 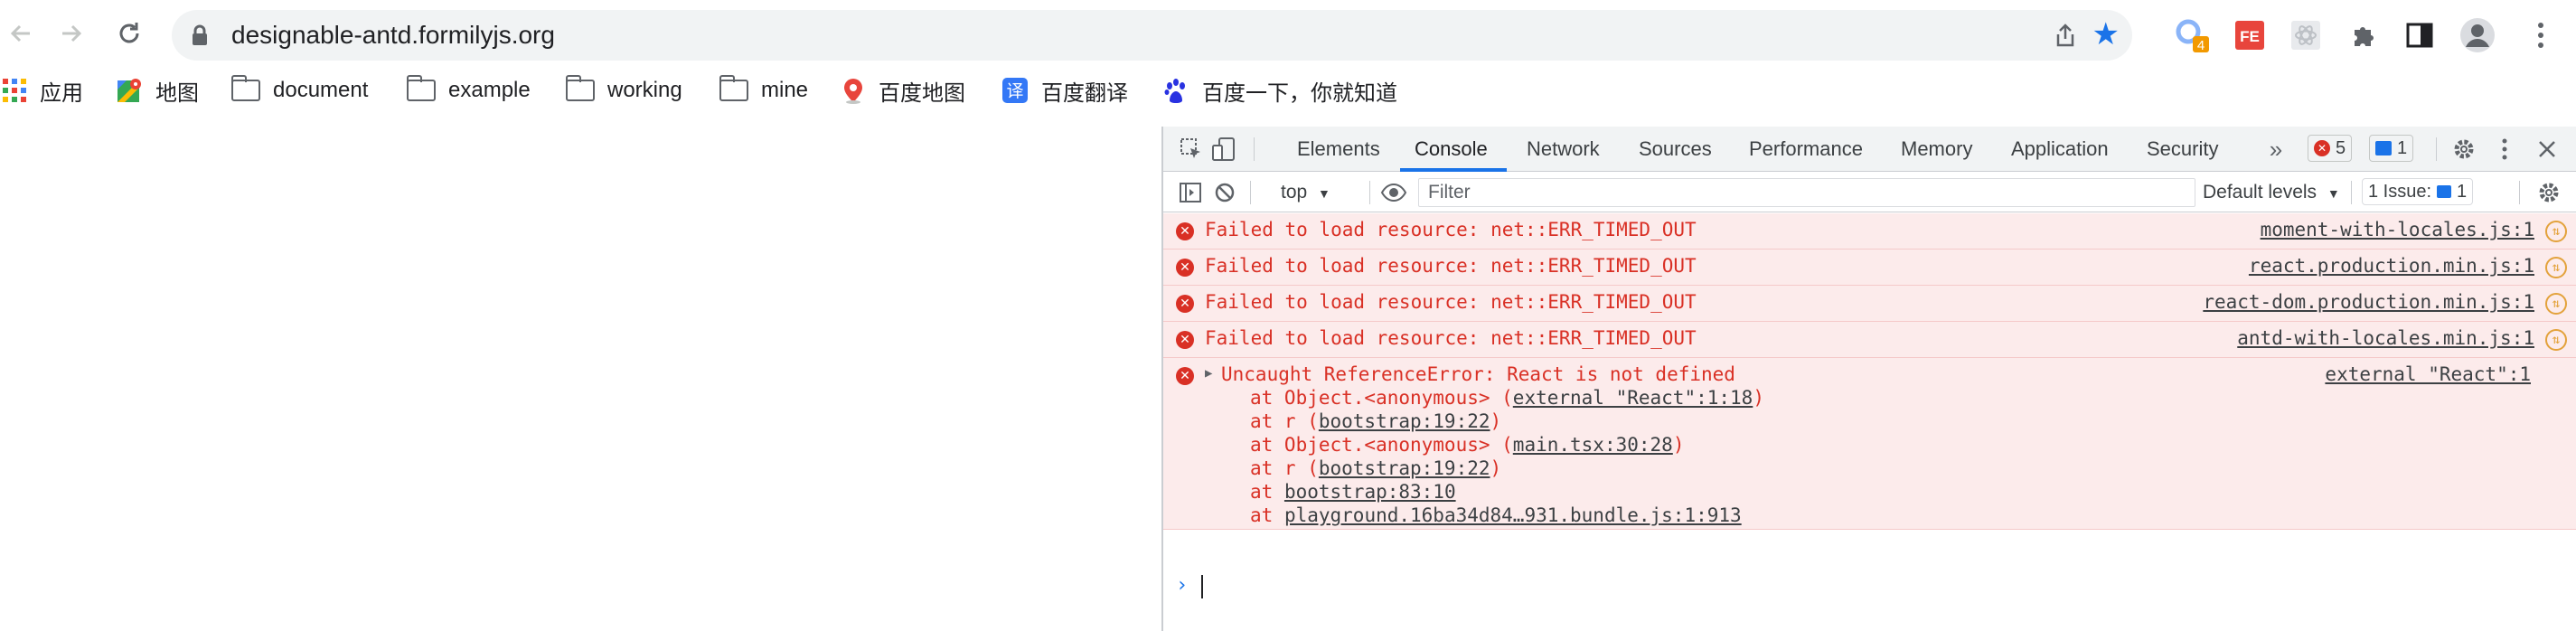 What do you see at coordinates (1676, 149) in the screenshot?
I see `tab-sources: Sources` at bounding box center [1676, 149].